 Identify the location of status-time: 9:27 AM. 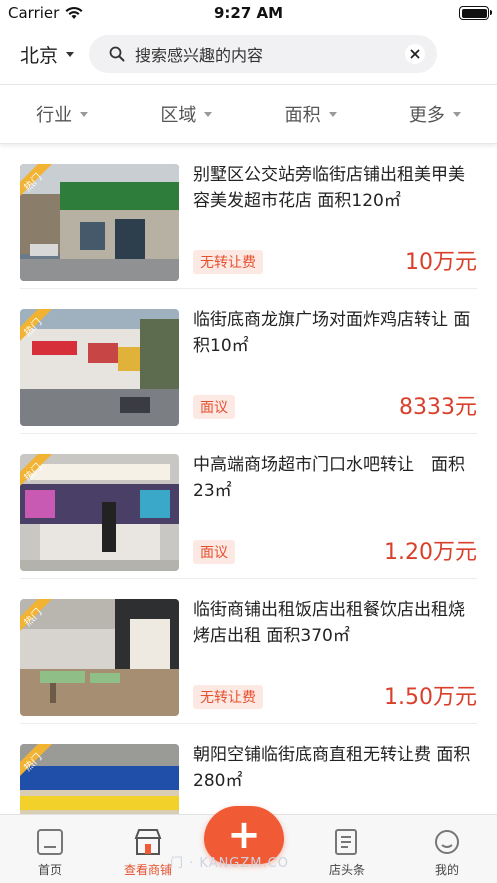
(248, 13).